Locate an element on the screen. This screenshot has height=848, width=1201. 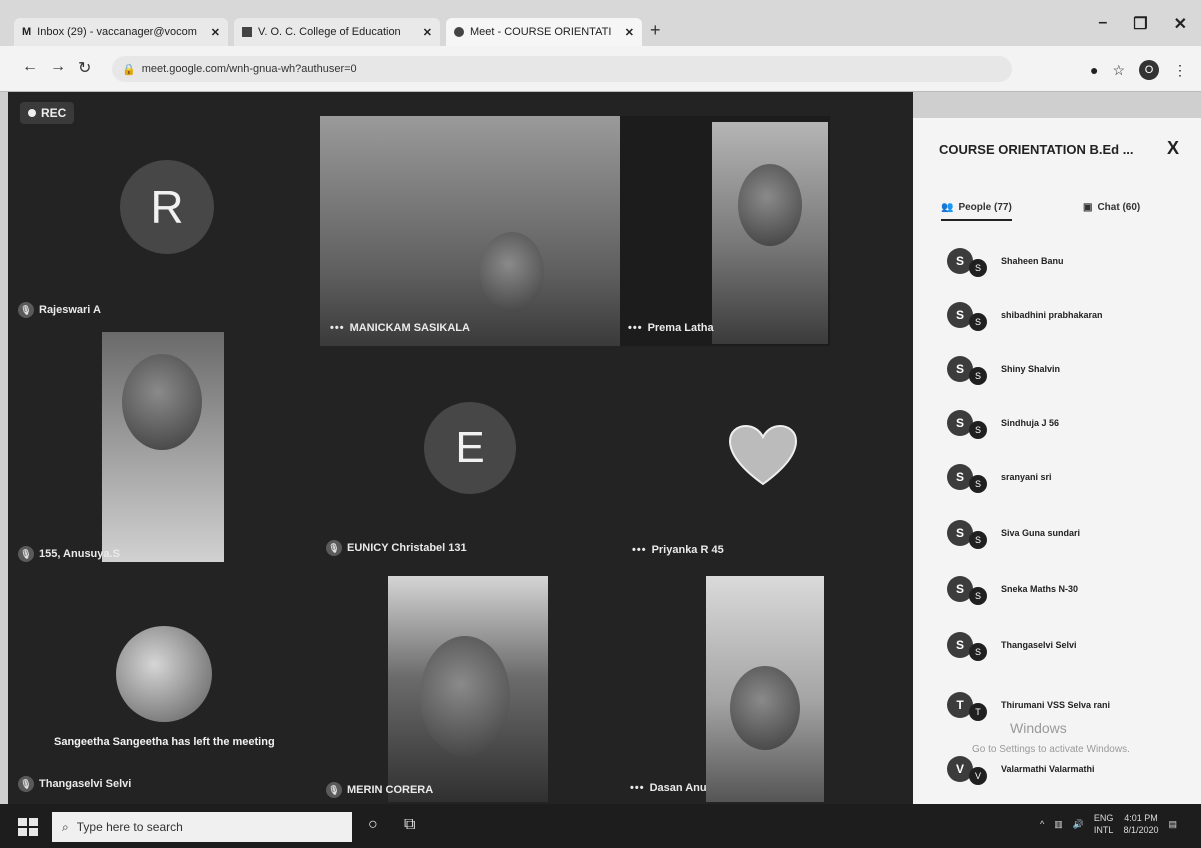
list-item: S S Shiny Shalvin is located at coordinates (1003, 369).